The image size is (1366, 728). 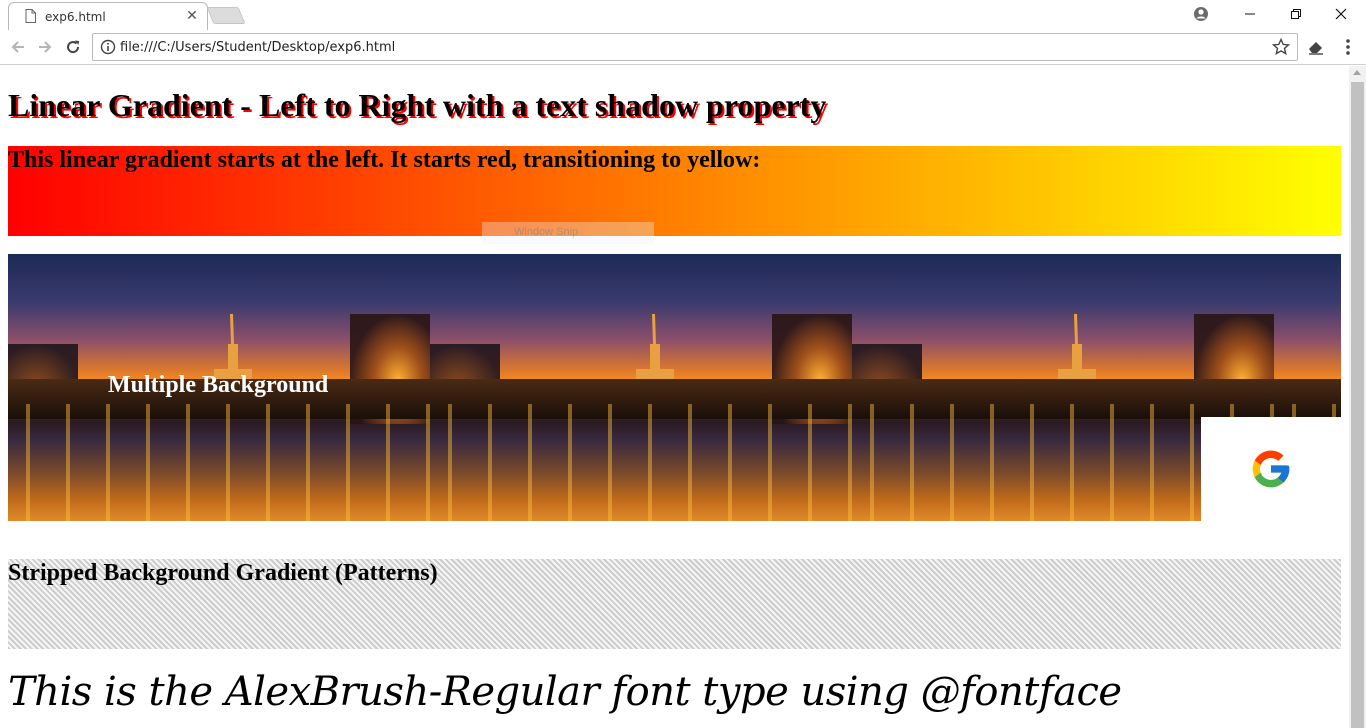 I want to click on tab-title: exp6.html, so click(x=75, y=17).